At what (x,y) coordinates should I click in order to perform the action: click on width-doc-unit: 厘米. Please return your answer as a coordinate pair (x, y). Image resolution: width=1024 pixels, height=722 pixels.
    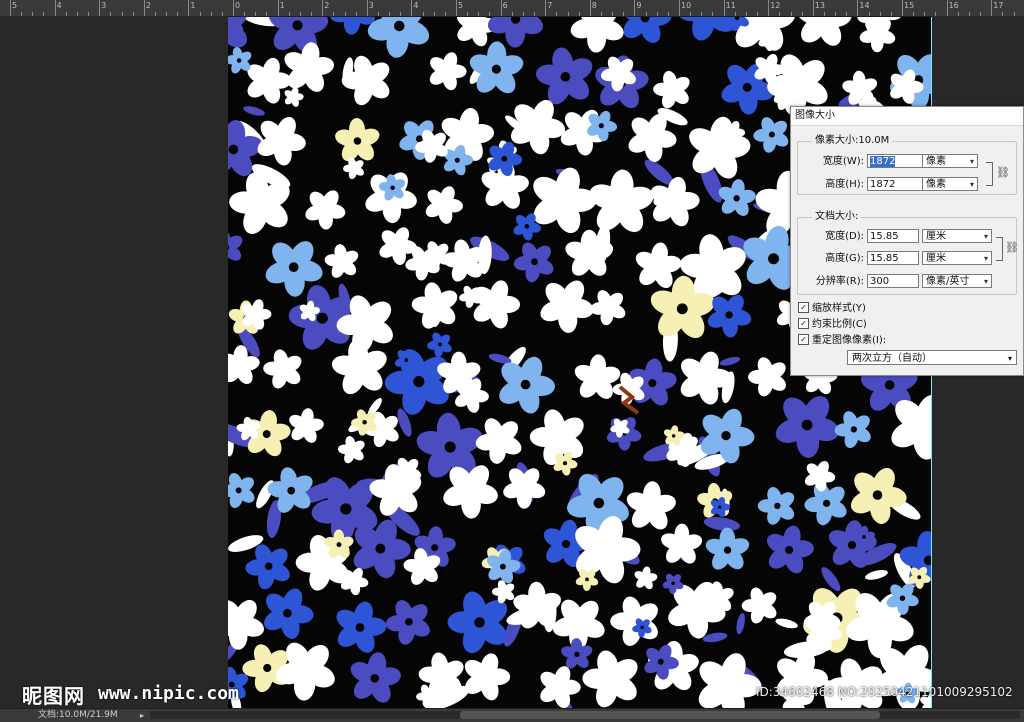
    Looking at the image, I should click on (936, 236).